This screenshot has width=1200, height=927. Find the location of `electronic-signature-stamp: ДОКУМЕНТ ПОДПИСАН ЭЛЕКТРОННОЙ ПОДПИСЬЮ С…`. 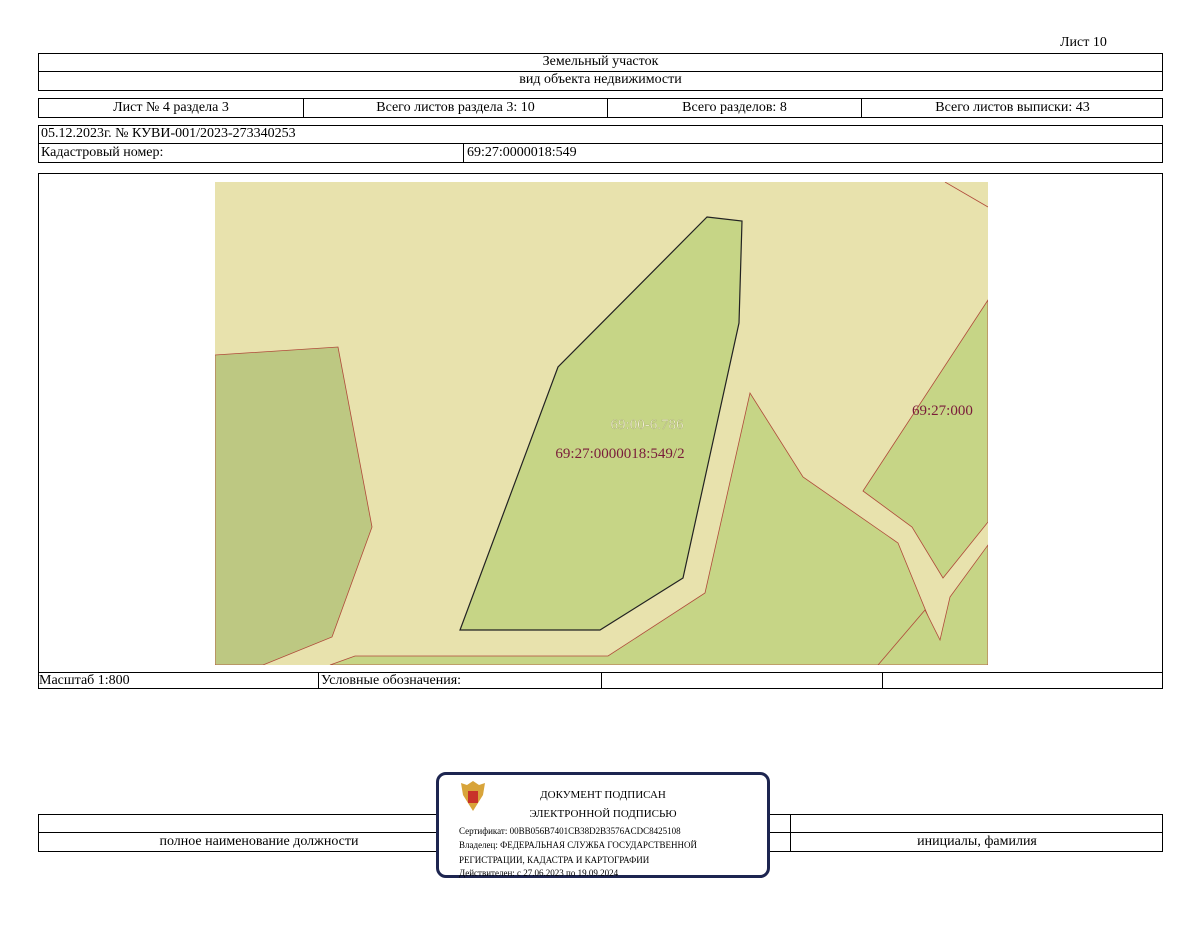

electronic-signature-stamp: ДОКУМЕНТ ПОДПИСАН ЭЛЕКТРОННОЙ ПОДПИСЬЮ С… is located at coordinates (603, 825).